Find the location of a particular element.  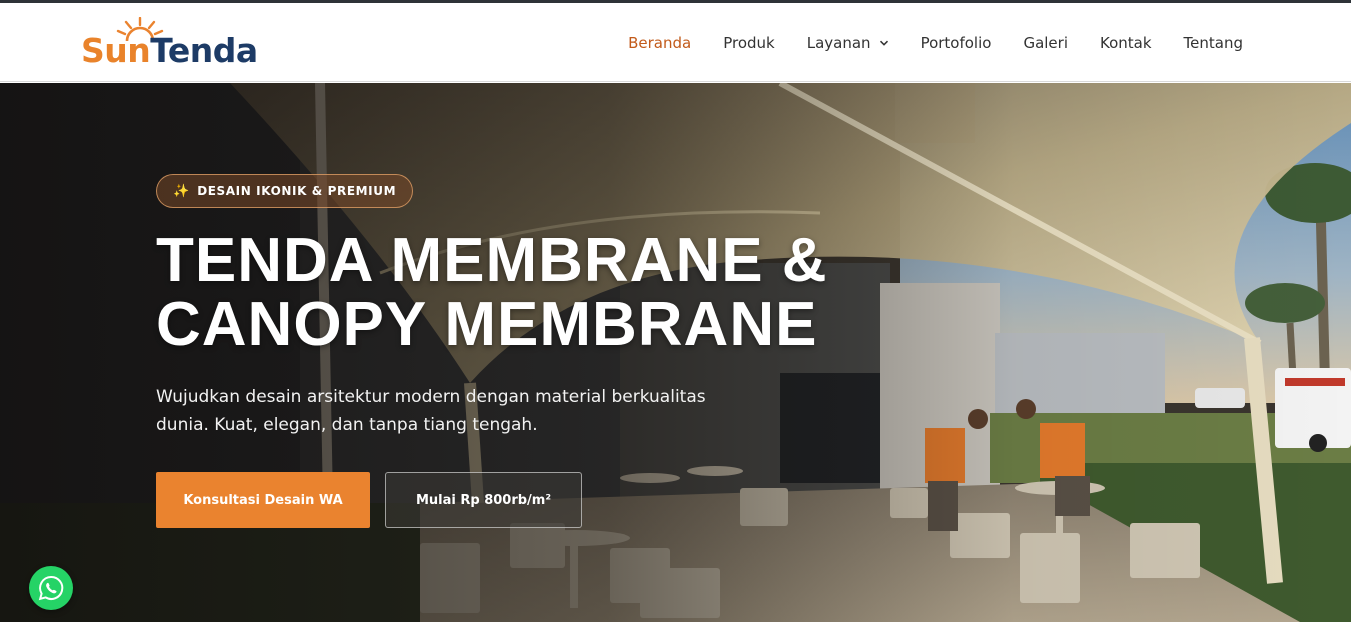

price-button: Mulai Rp 800rb/m² is located at coordinates (483, 500).